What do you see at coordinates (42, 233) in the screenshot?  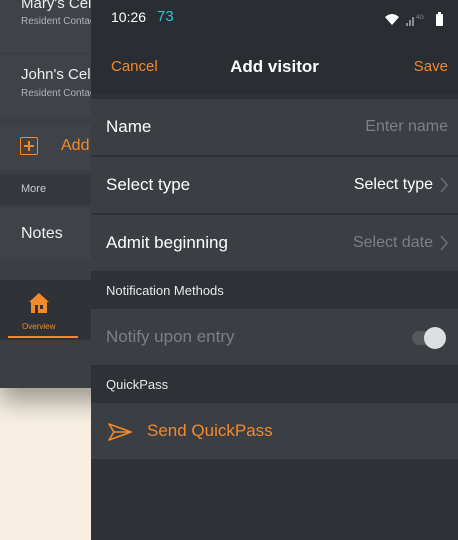 I see `notes-label: Notes` at bounding box center [42, 233].